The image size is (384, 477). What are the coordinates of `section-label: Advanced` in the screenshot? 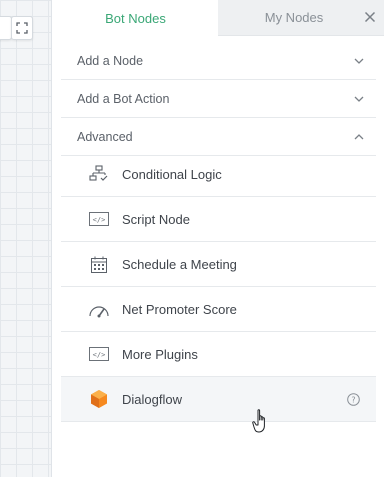 It's located at (105, 136).